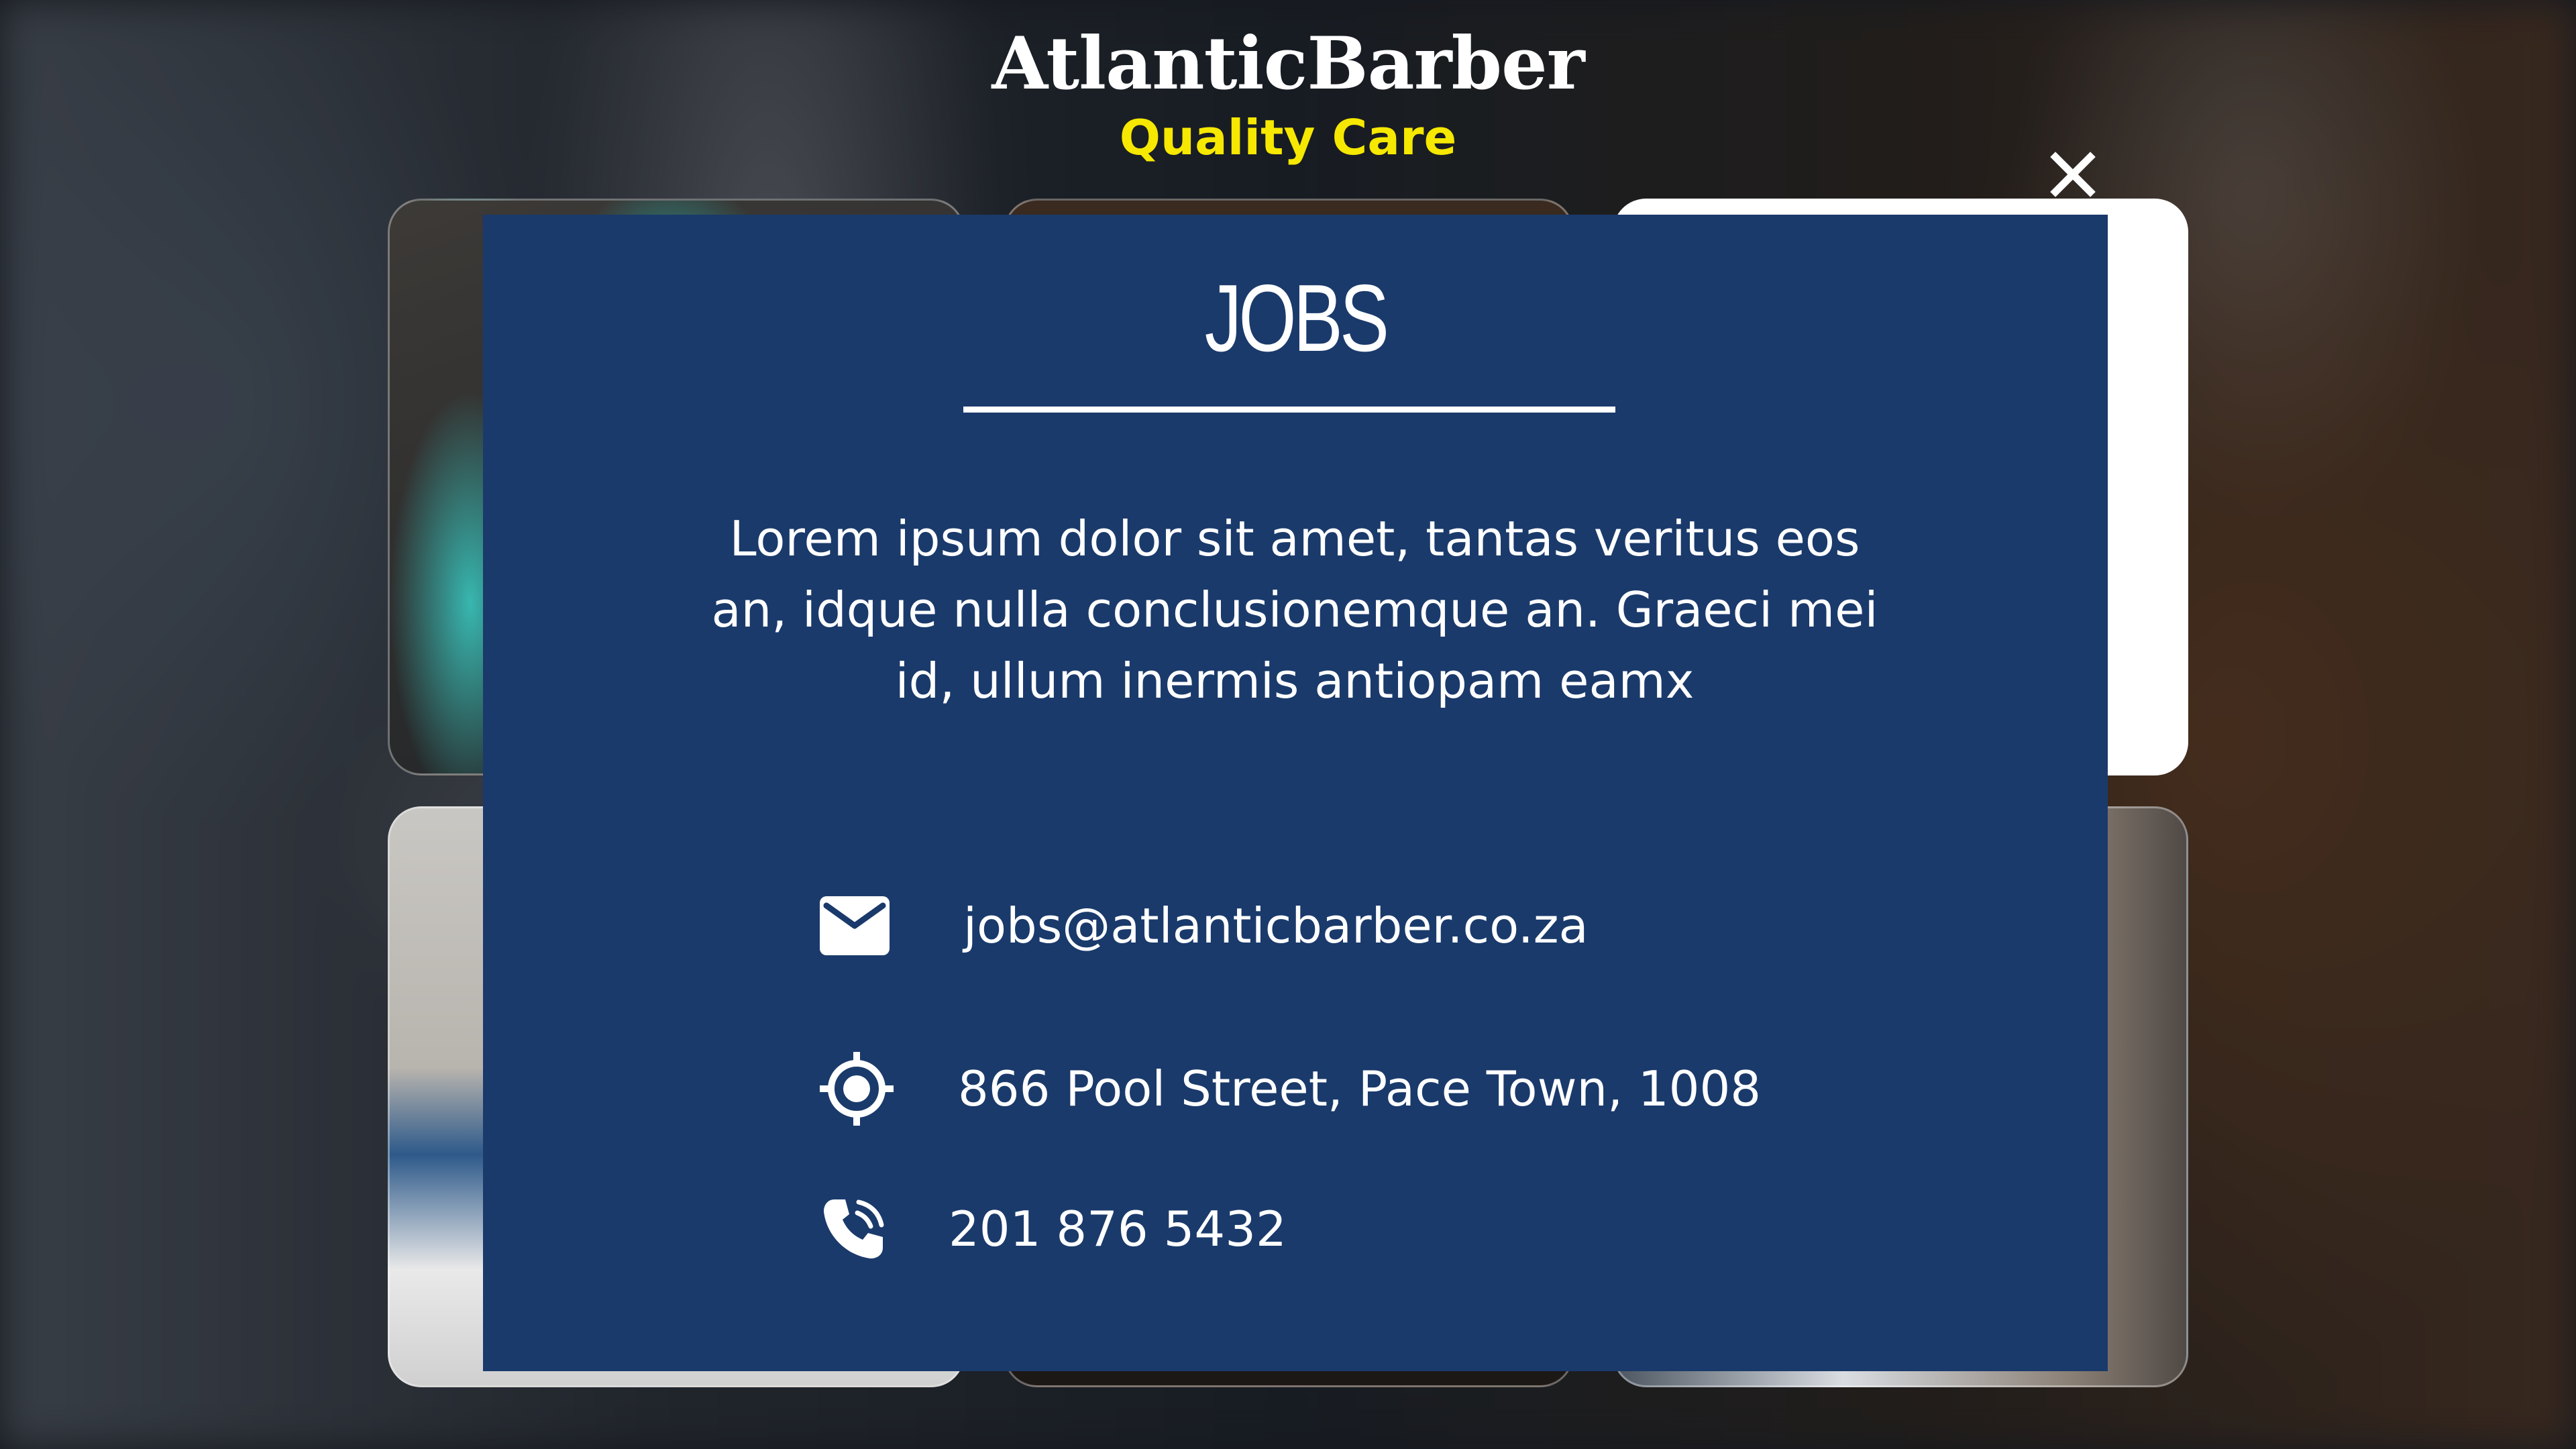  What do you see at coordinates (856, 1088) in the screenshot?
I see `location-target-icon` at bounding box center [856, 1088].